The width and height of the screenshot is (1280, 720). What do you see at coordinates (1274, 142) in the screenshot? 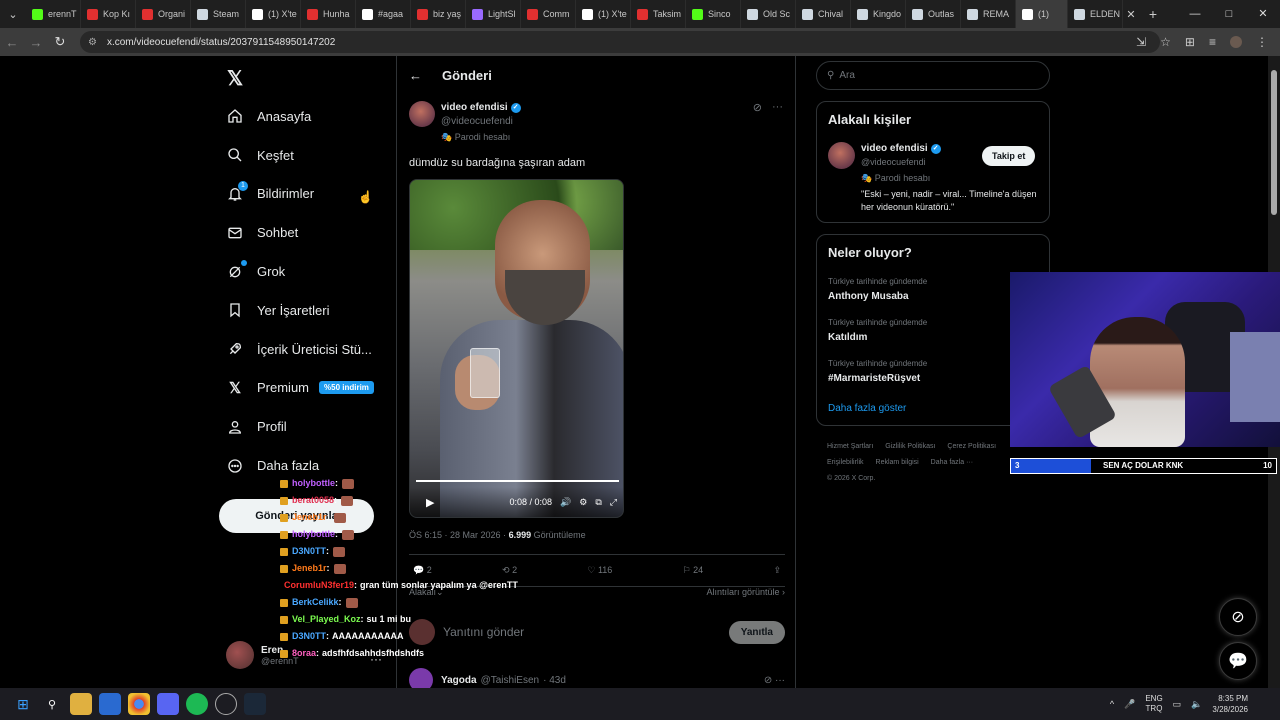
I see `scrollbar-thumb` at bounding box center [1274, 142].